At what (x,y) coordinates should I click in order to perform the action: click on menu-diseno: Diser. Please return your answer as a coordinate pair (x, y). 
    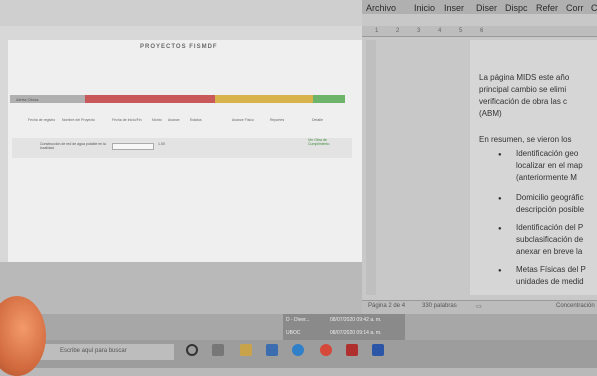
    Looking at the image, I should click on (486, 8).